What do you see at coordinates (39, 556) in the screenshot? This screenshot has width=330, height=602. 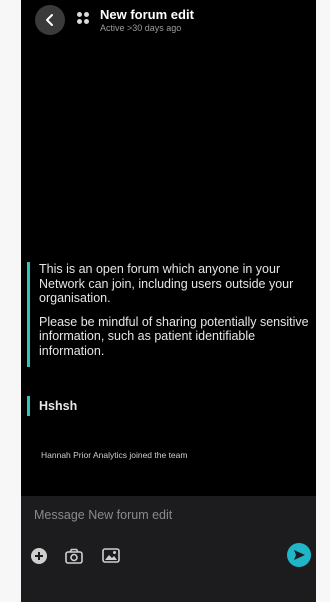 I see `plus-icon` at bounding box center [39, 556].